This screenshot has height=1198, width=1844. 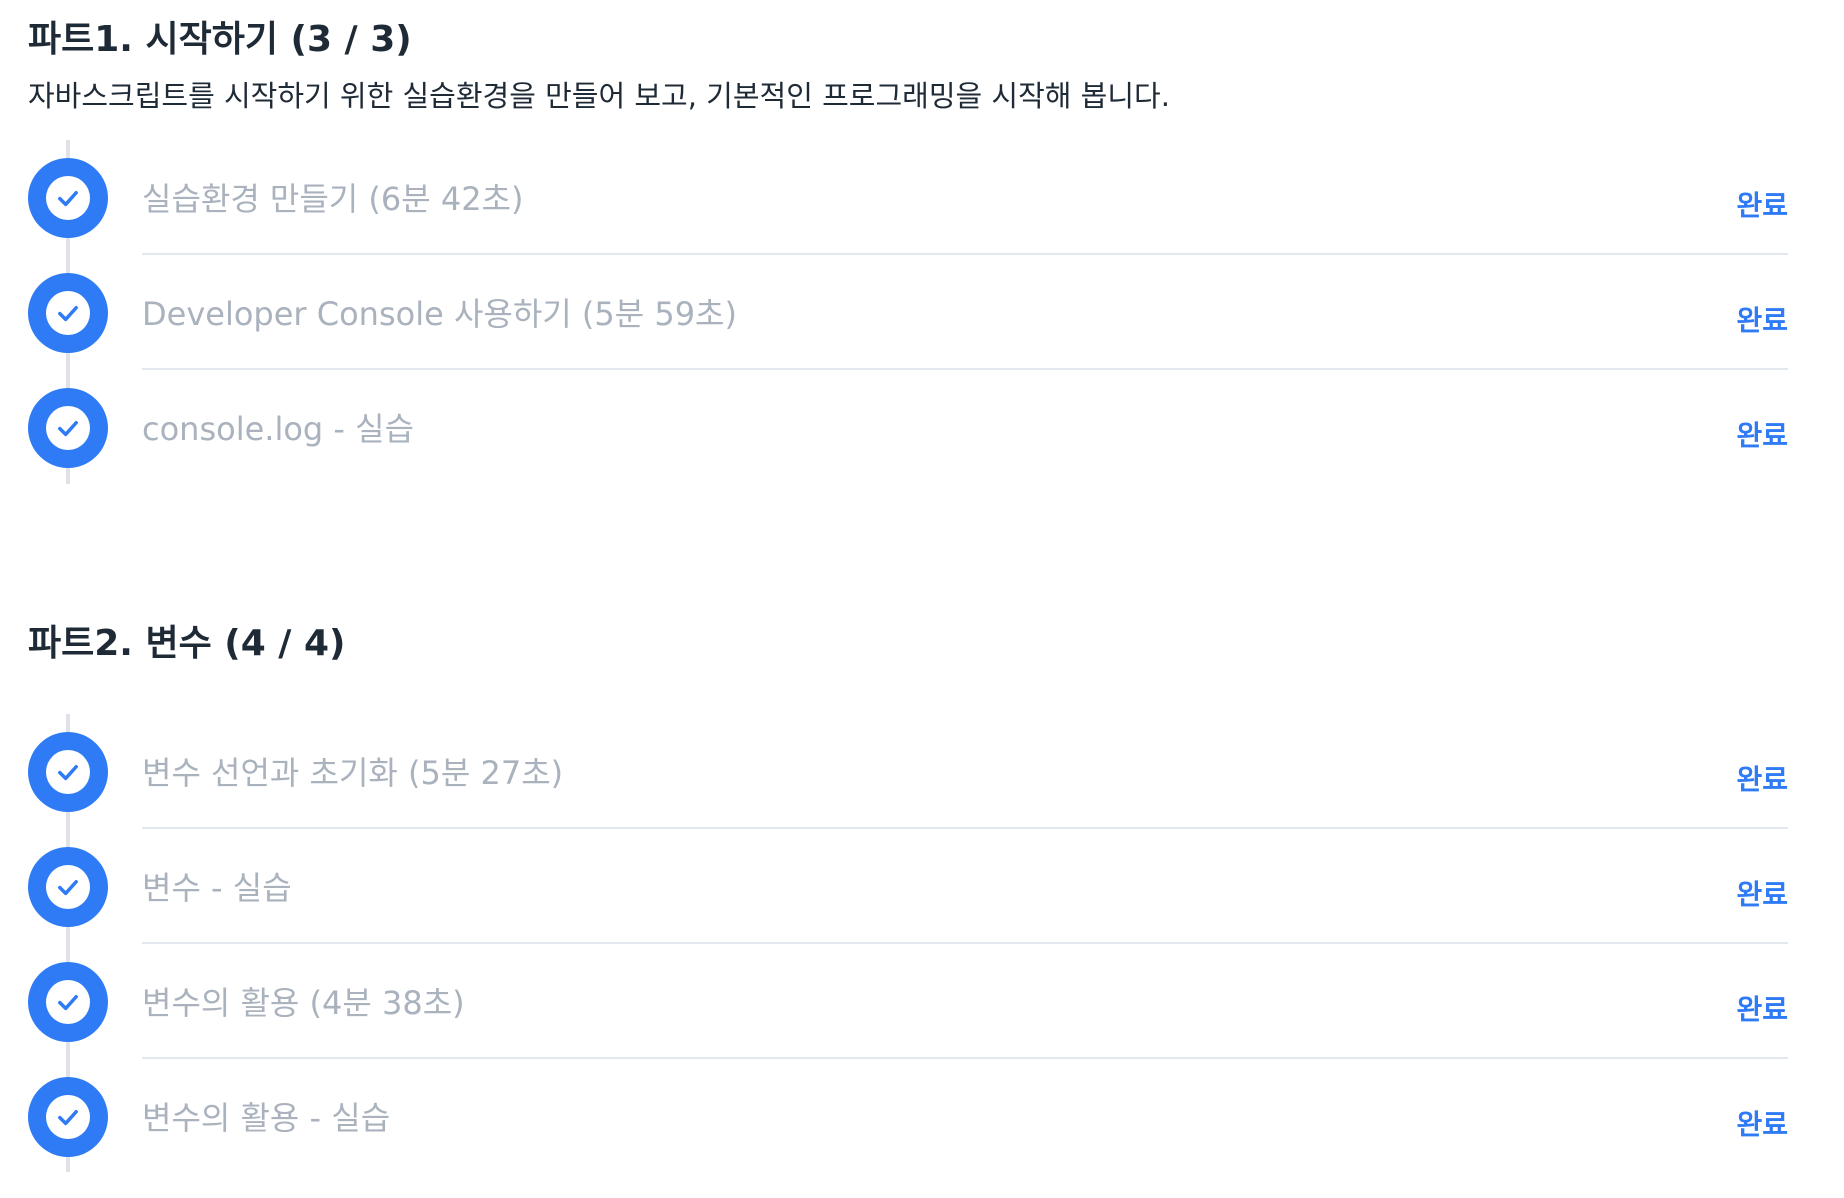 What do you see at coordinates (187, 643) in the screenshot?
I see `part-title: 파트2. 변수 (4 / 4)` at bounding box center [187, 643].